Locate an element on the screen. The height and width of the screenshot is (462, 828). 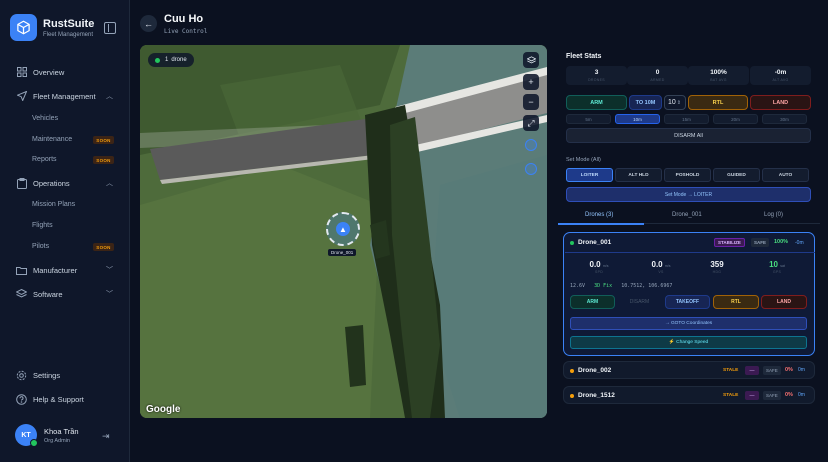
stepper-icon: ⇕ is located at coordinates (678, 102).